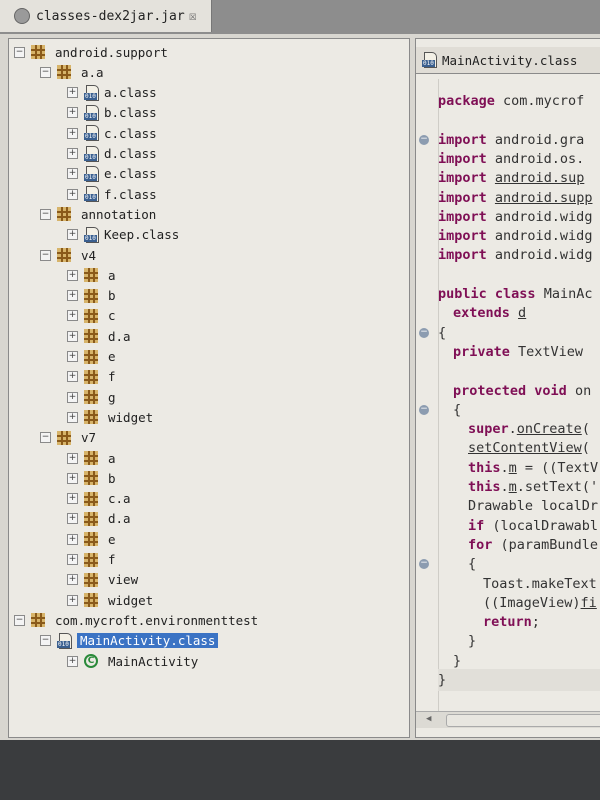 The image size is (600, 800). Describe the element at coordinates (523, 720) in the screenshot. I see `scrollbar-thumb` at that location.